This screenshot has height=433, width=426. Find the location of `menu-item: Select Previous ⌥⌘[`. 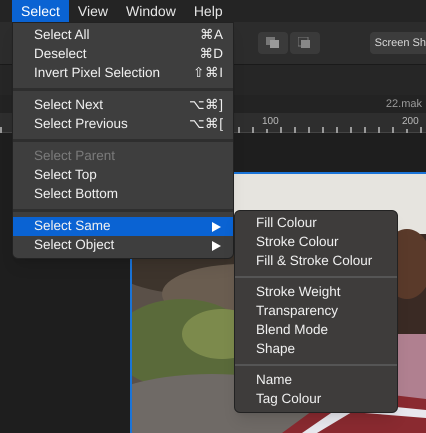

menu-item: Select Previous ⌥⌘[ is located at coordinates (123, 124).